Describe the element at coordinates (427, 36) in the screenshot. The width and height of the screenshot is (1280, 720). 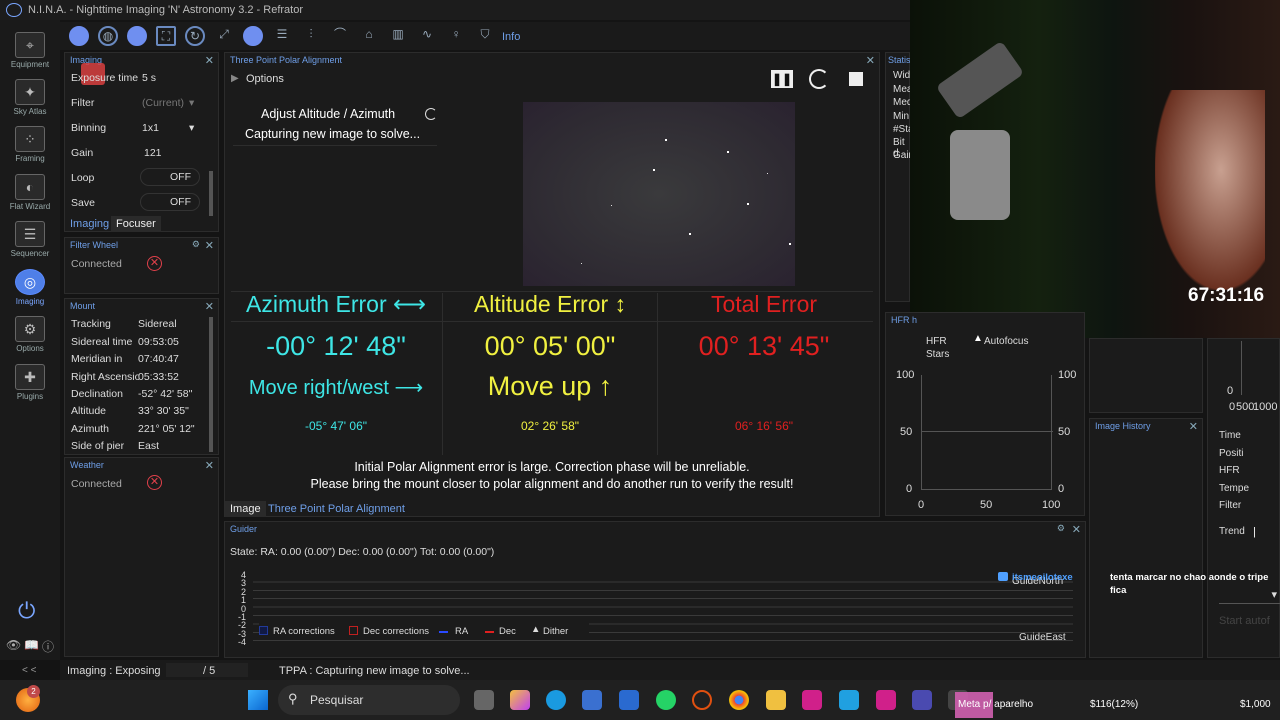
I see `toolbar-chart-icon: ∿` at that location.